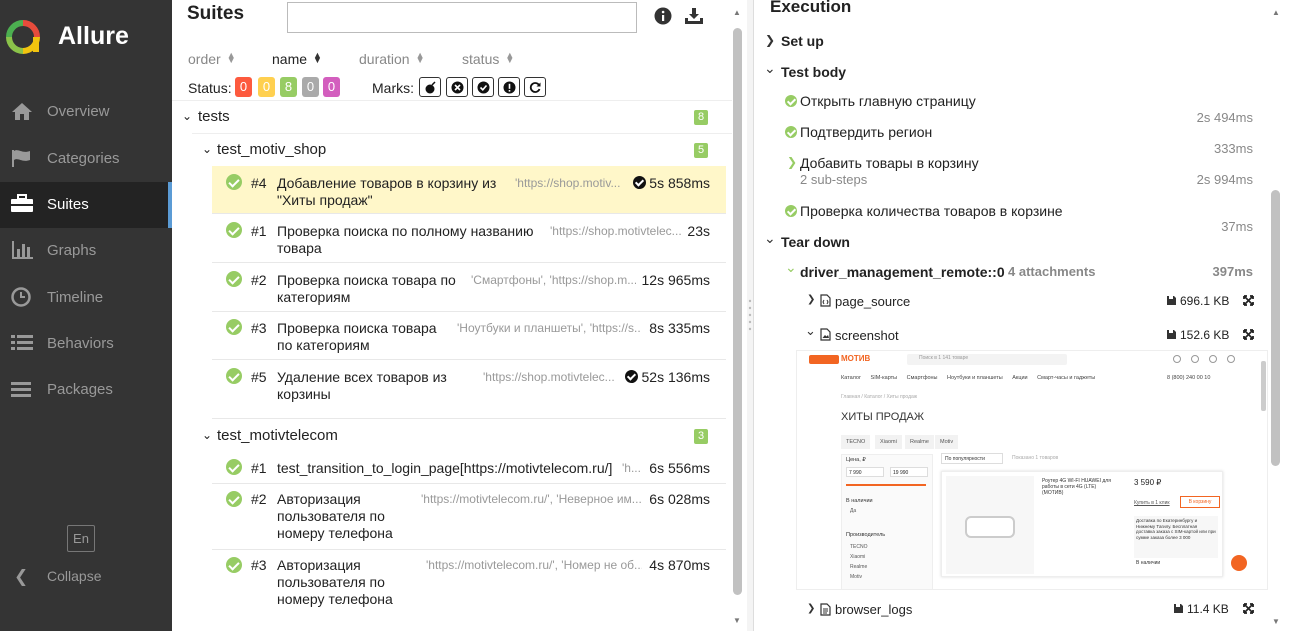 The width and height of the screenshot is (1290, 631). What do you see at coordinates (872, 301) in the screenshot?
I see `attachment-name: page_source` at bounding box center [872, 301].